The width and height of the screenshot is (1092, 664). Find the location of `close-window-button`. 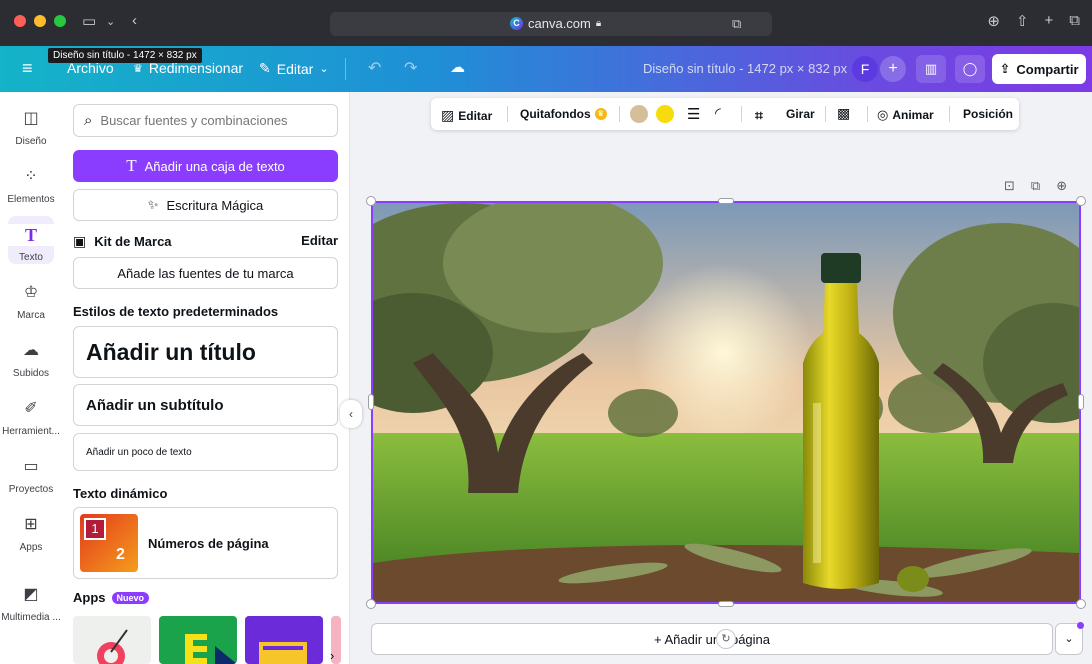

close-window-button is located at coordinates (20, 21).